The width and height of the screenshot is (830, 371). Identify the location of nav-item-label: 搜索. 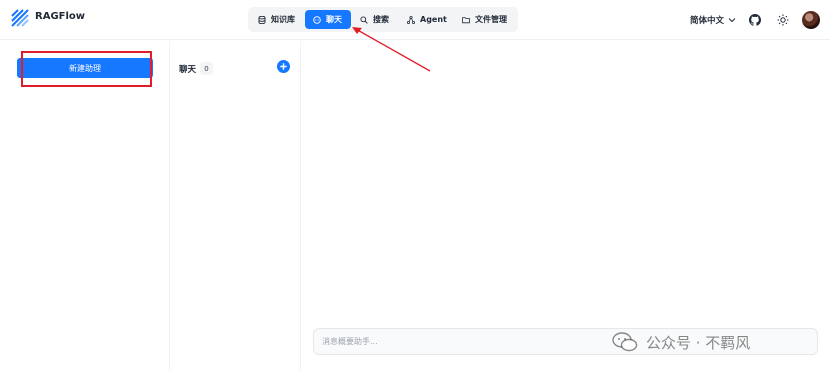
(381, 19).